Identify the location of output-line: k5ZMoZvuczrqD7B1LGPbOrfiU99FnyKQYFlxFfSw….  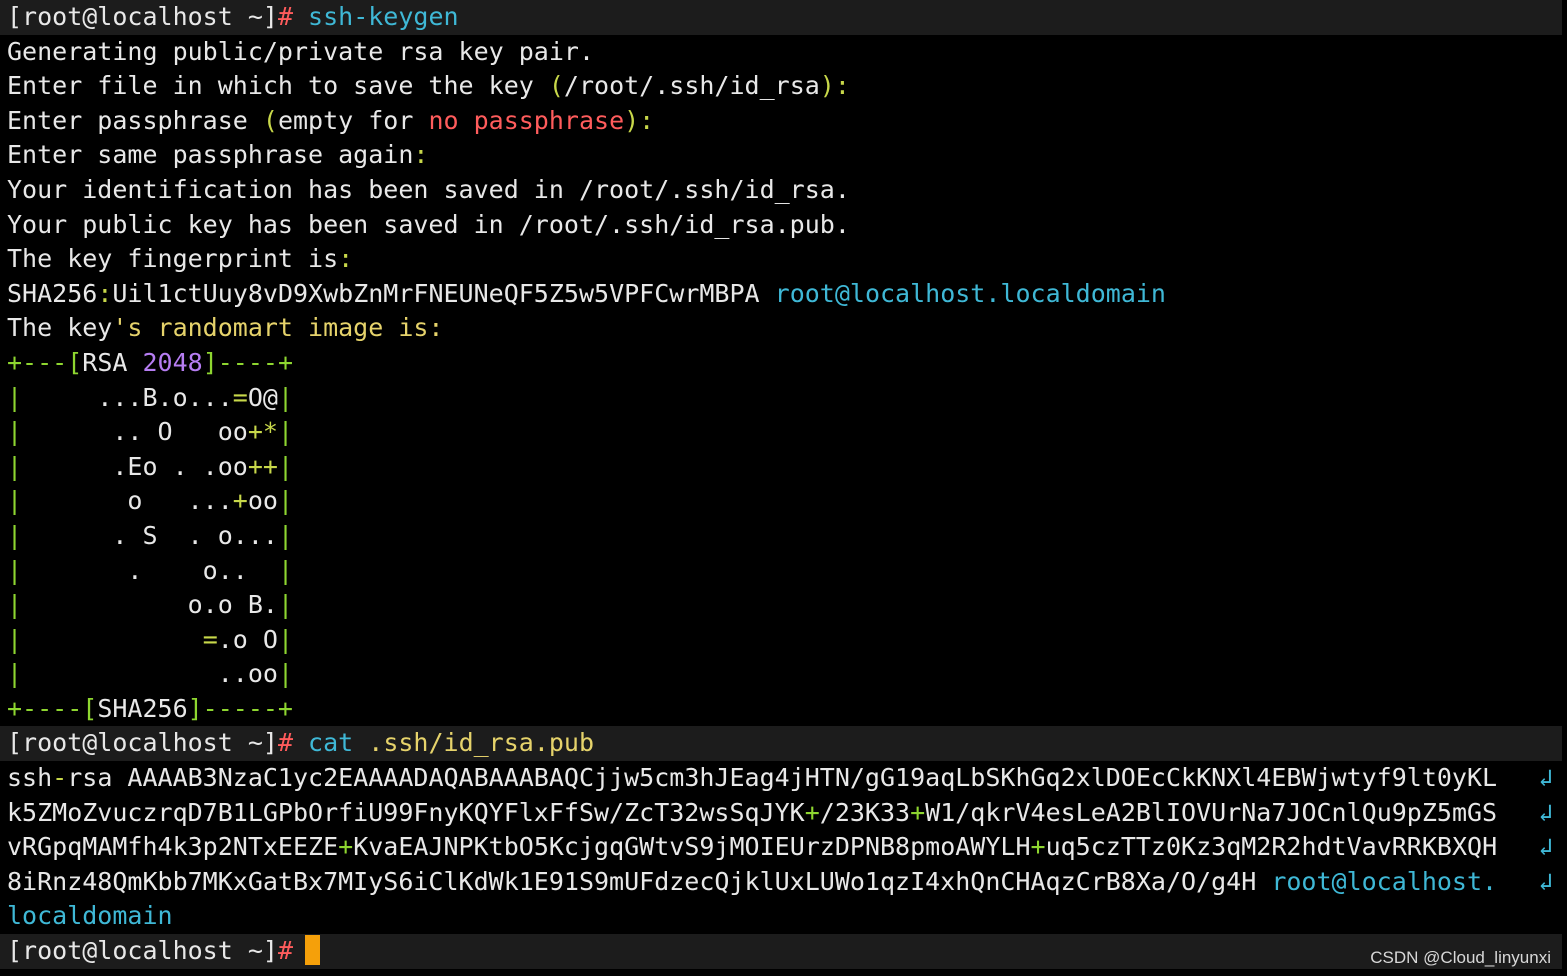
(783, 813).